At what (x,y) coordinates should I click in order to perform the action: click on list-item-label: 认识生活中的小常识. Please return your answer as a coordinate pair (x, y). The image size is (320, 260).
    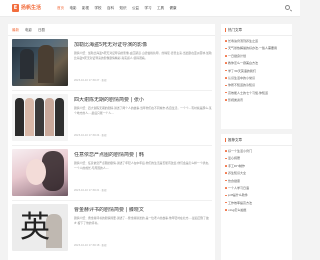
    Looking at the image, I should click on (242, 77).